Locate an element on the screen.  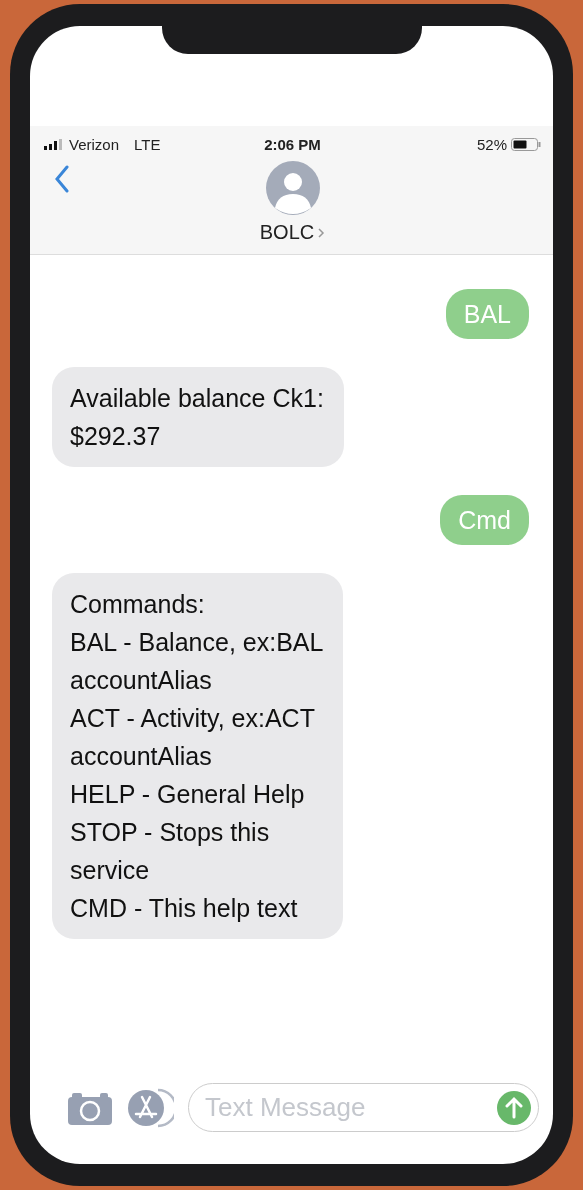
battery-icon is located at coordinates (526, 144).